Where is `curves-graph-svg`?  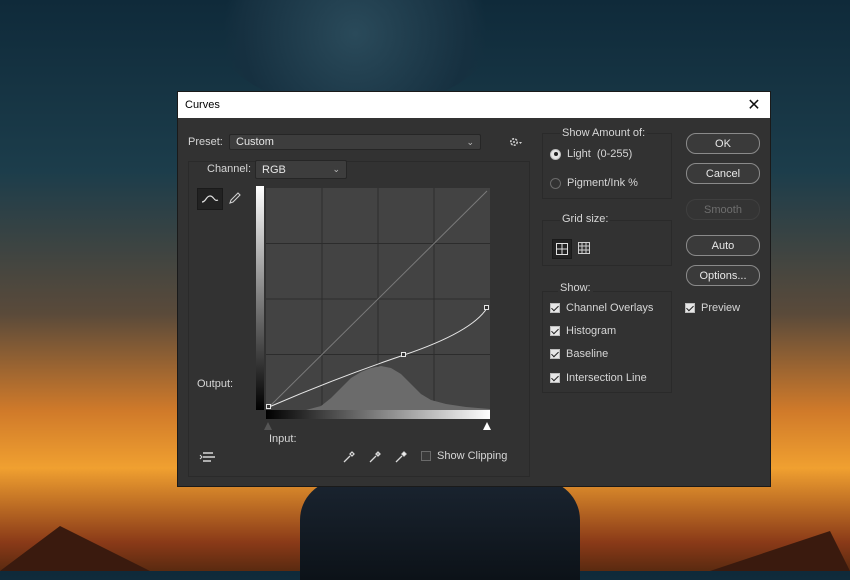
curves-graph-svg is located at coordinates (378, 299).